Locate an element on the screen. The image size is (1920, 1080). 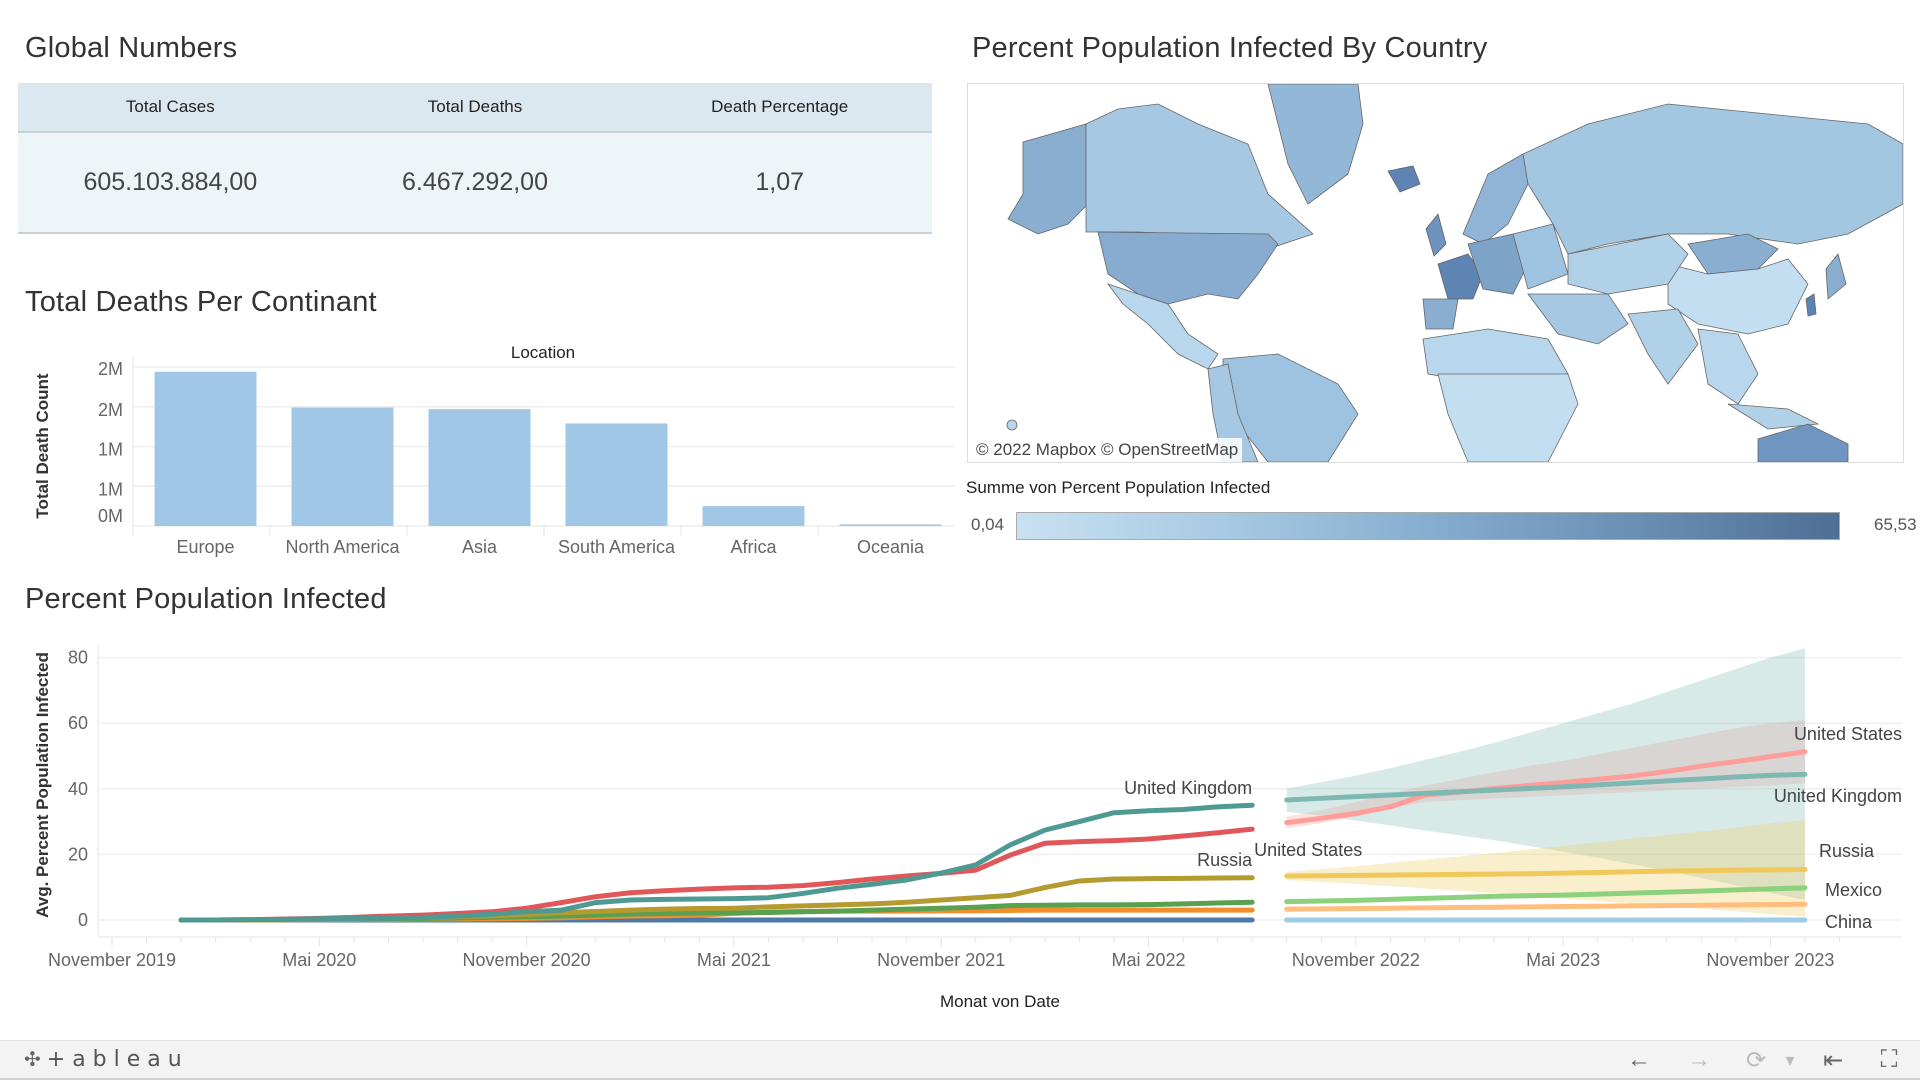
tableau-wordmark: +ableau is located at coordinates (117, 1059).